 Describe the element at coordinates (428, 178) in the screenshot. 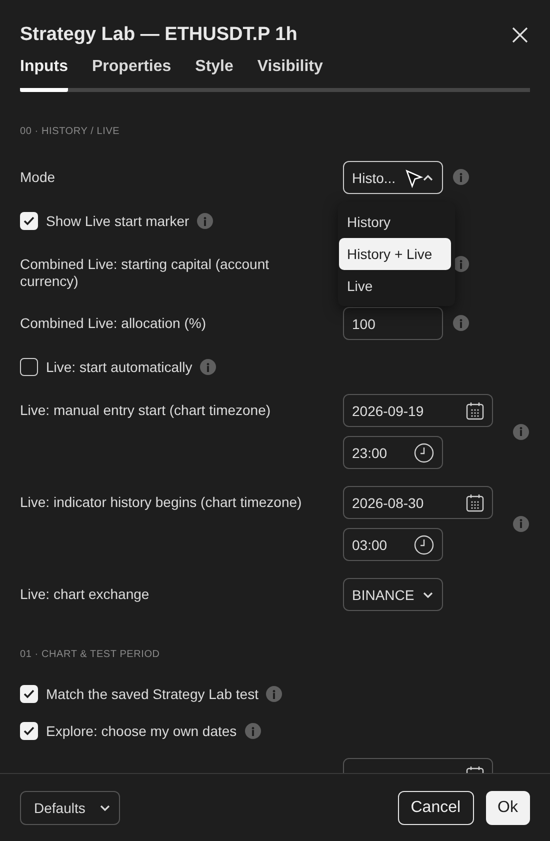

I see `chevron-up-icon` at that location.